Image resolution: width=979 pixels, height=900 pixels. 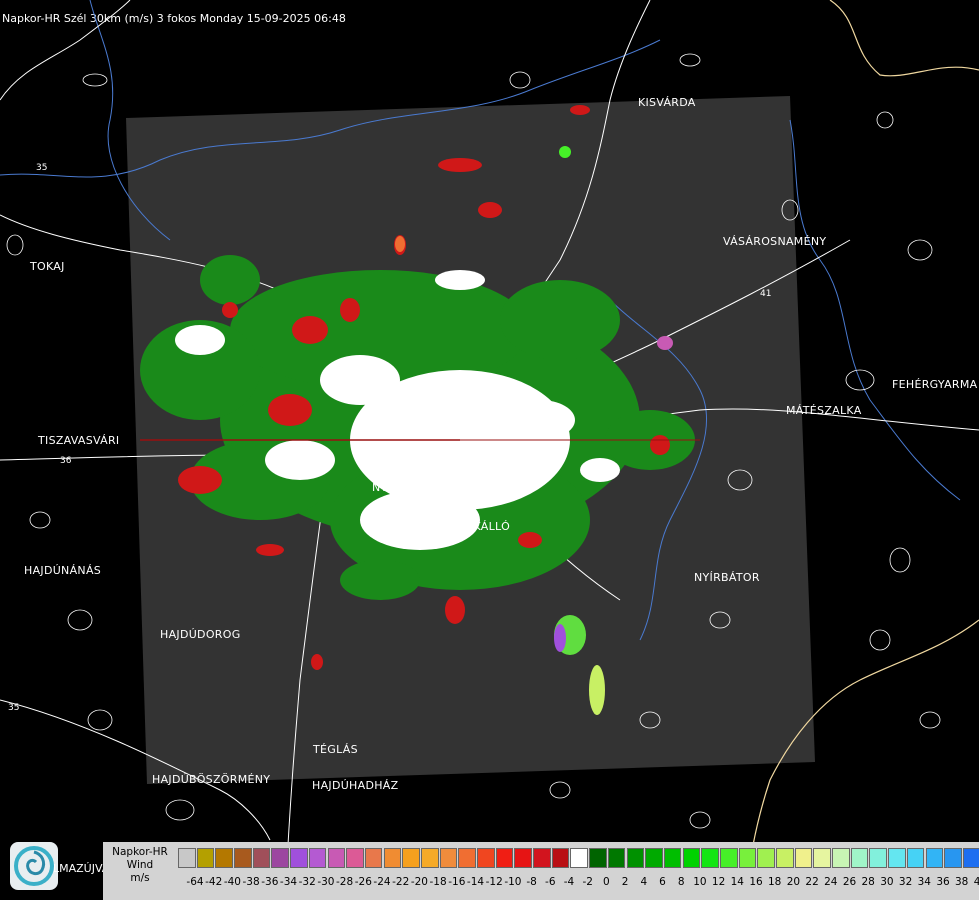 I want to click on city-label-kisvarda: KISVÁRDA, so click(x=667, y=102).